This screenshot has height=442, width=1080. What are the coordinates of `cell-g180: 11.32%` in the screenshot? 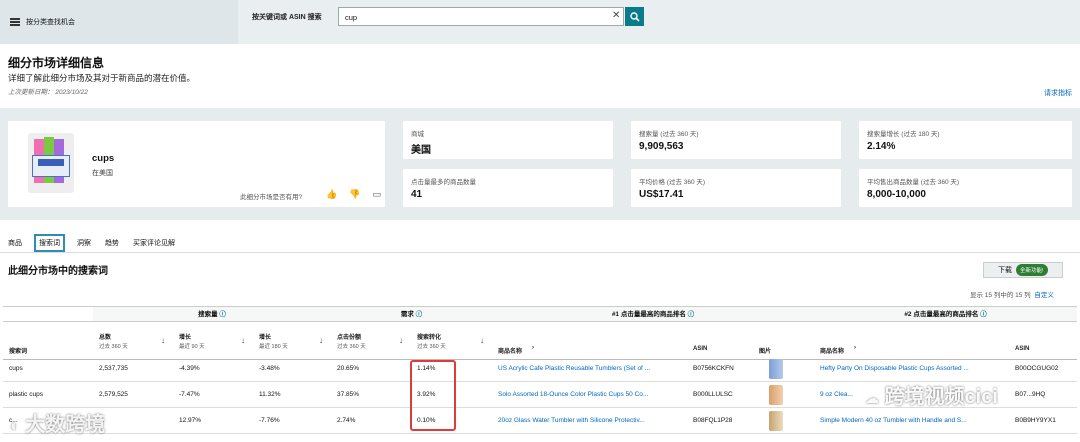 It's located at (292, 395).